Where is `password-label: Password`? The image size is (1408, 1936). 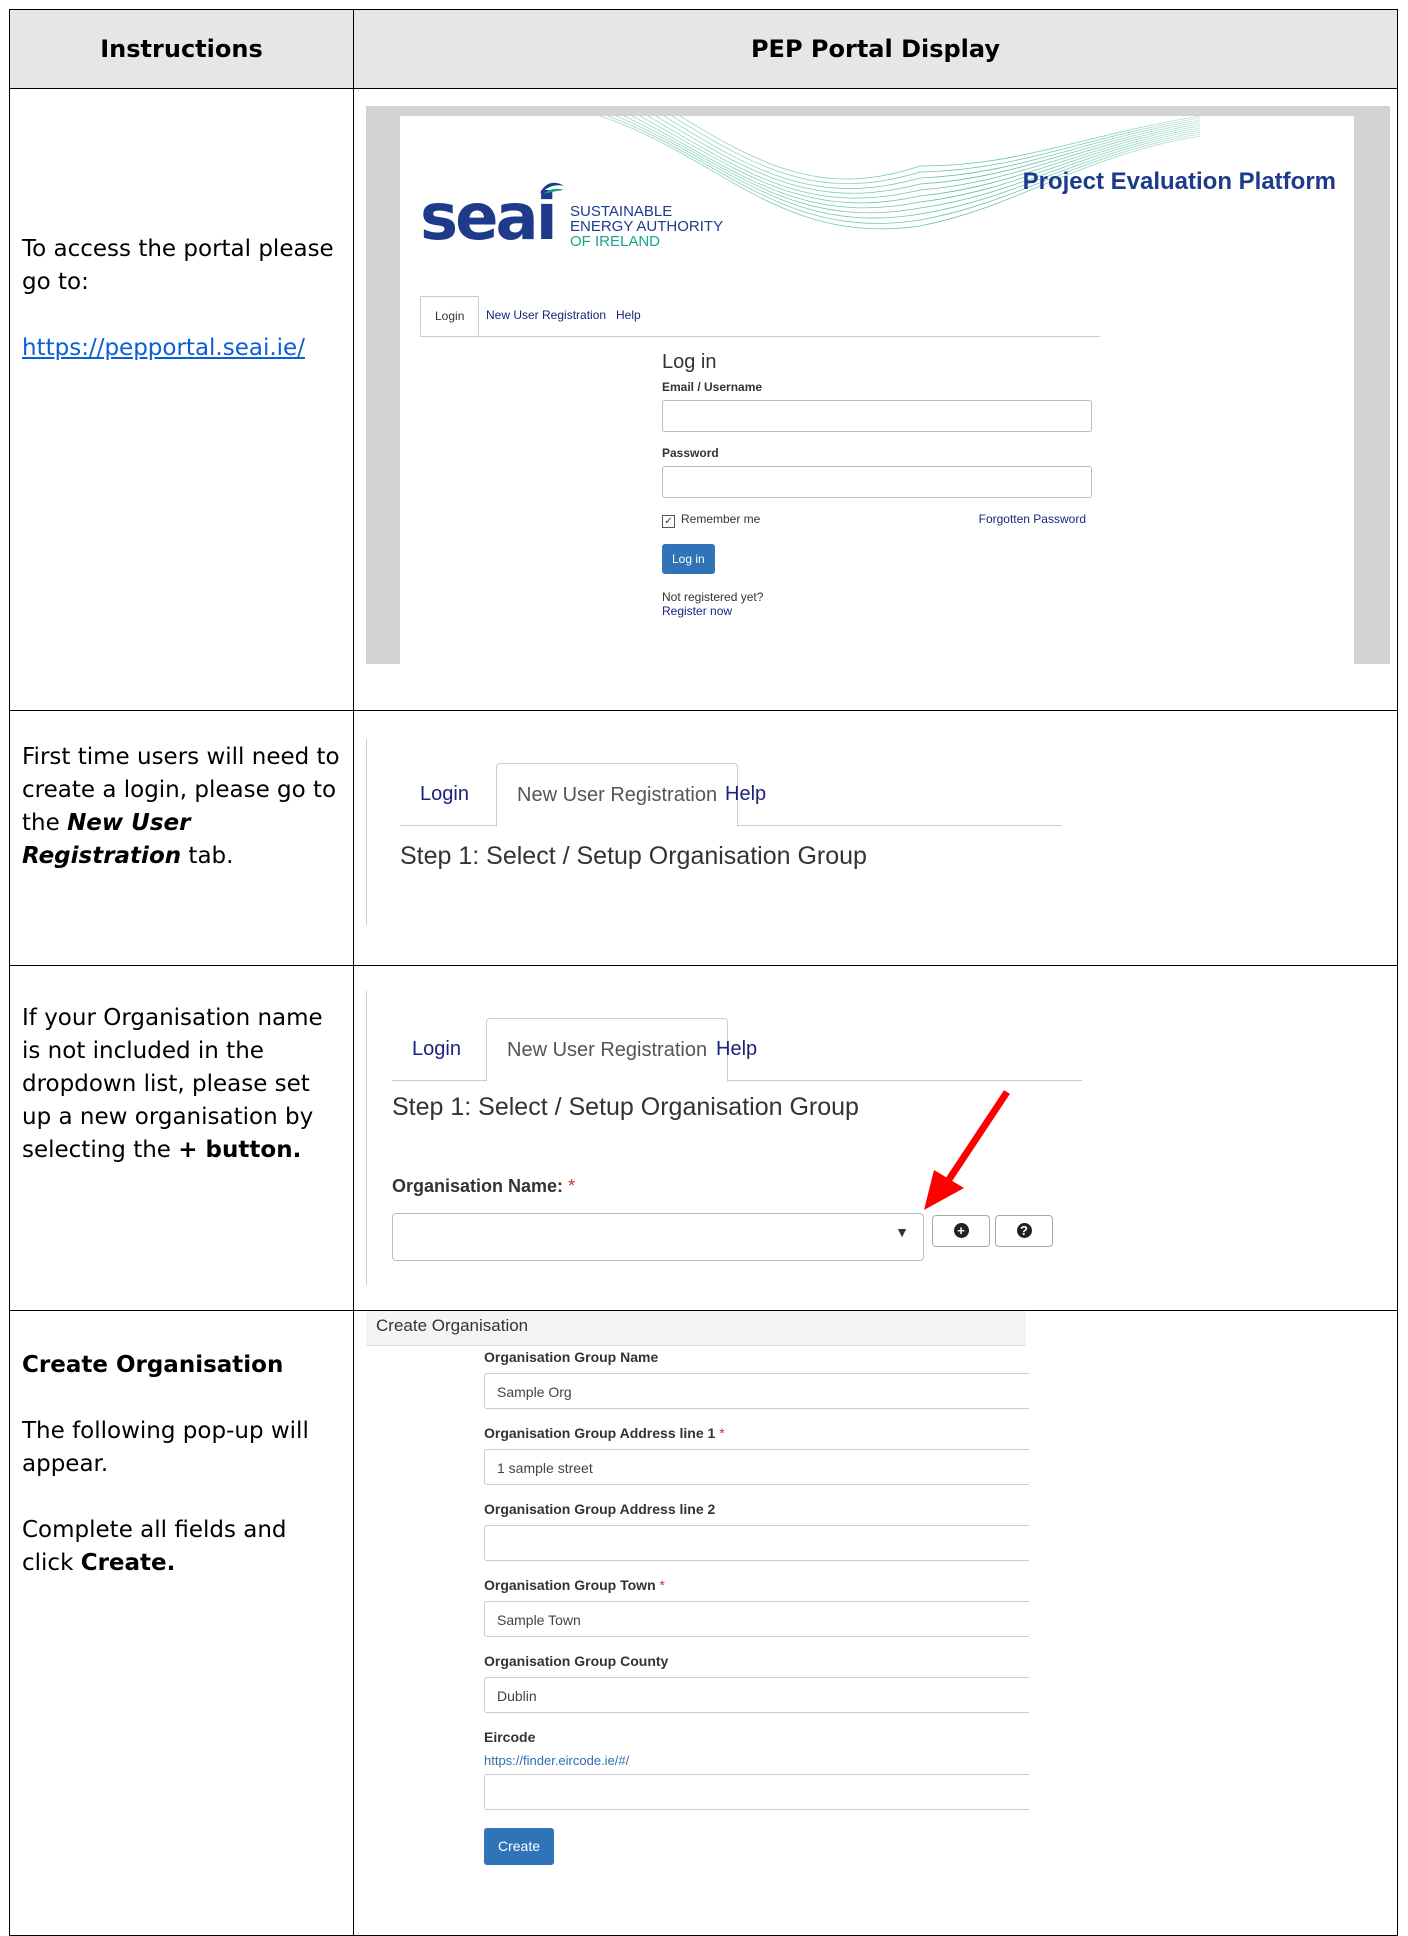
password-label: Password is located at coordinates (690, 453).